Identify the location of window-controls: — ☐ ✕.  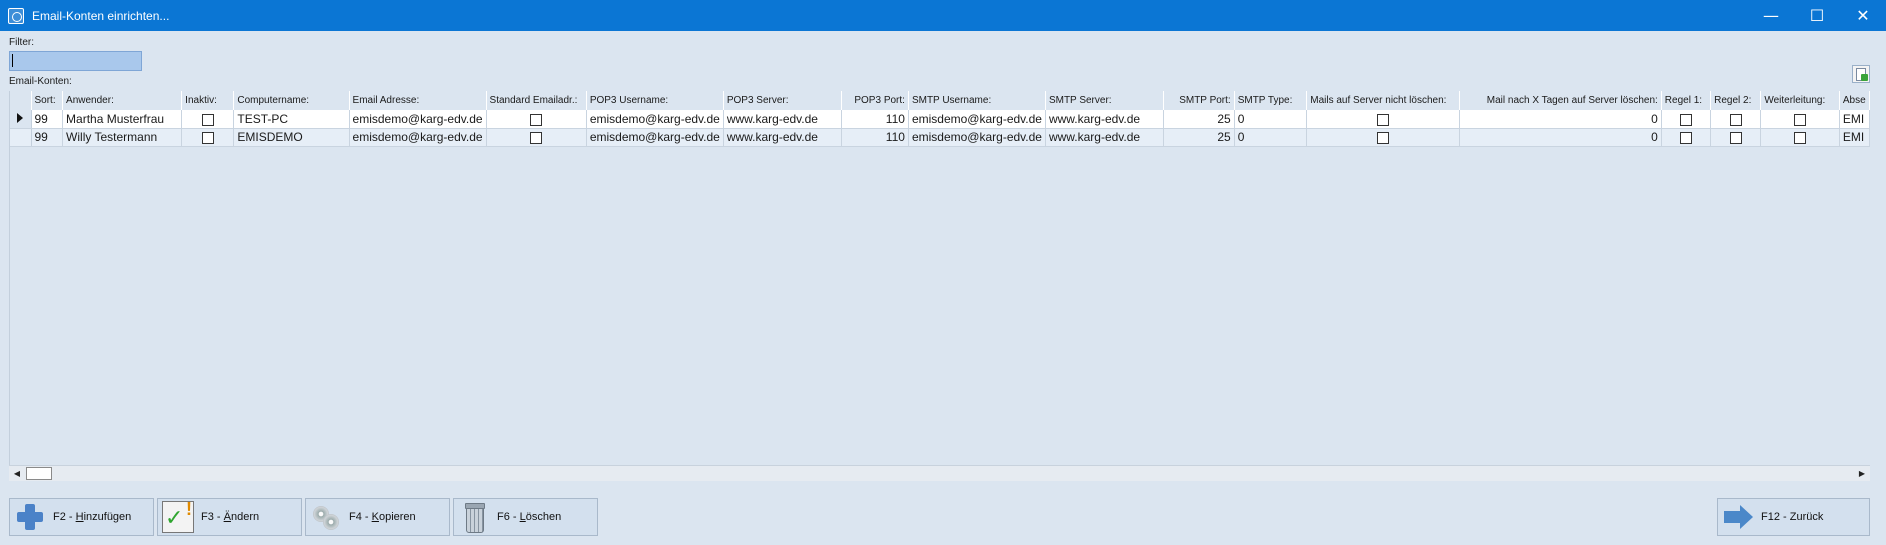
(1817, 15).